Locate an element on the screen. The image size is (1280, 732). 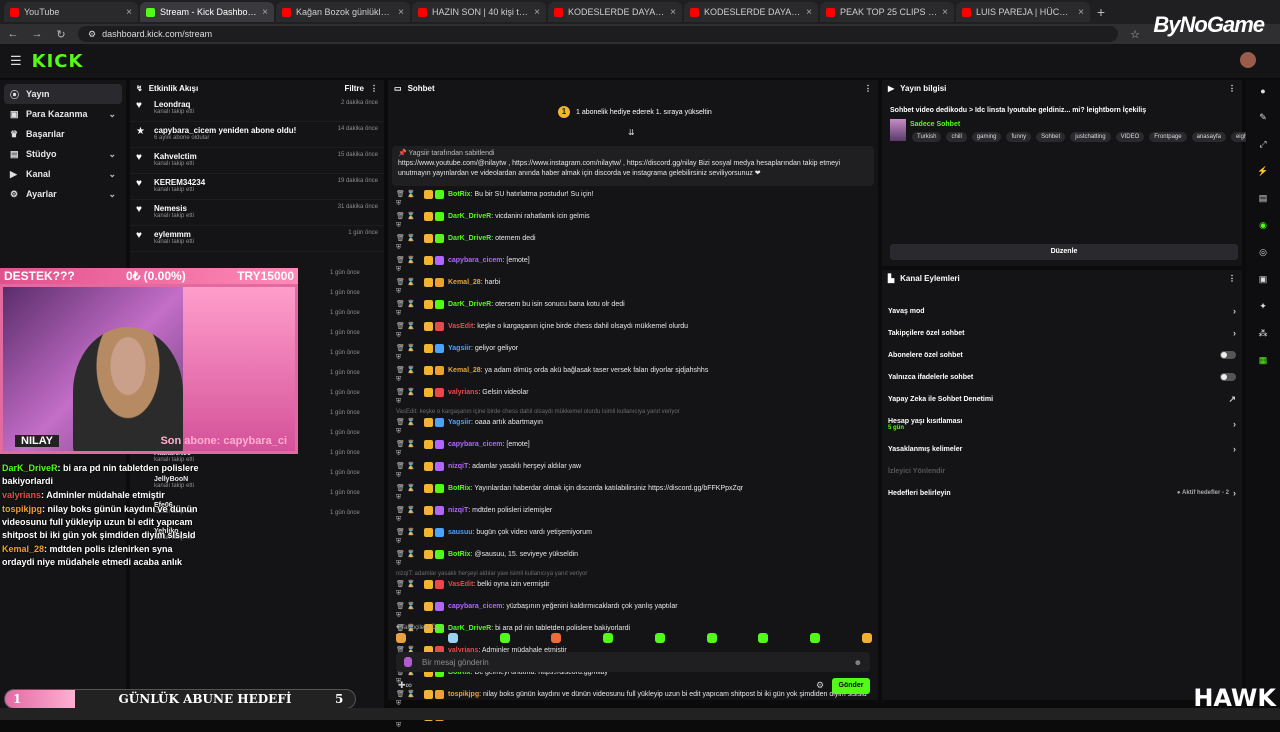
chat-input: Bir mesaj gönderin ☻ is located at coordinates (633, 662).